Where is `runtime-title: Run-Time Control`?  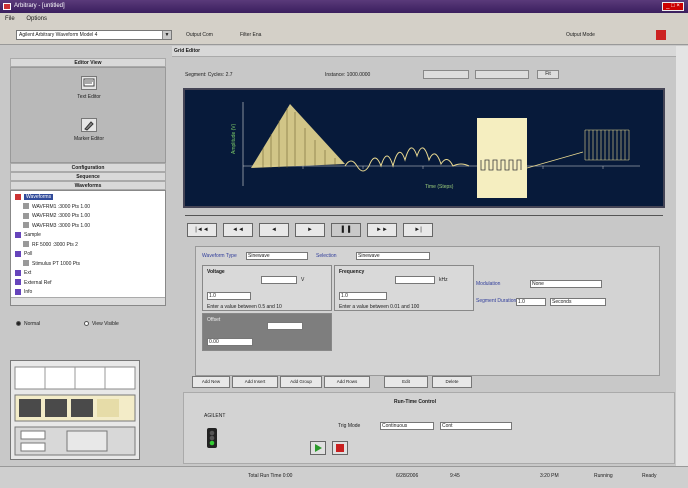
runtime-title: Run-Time Control is located at coordinates (415, 402).